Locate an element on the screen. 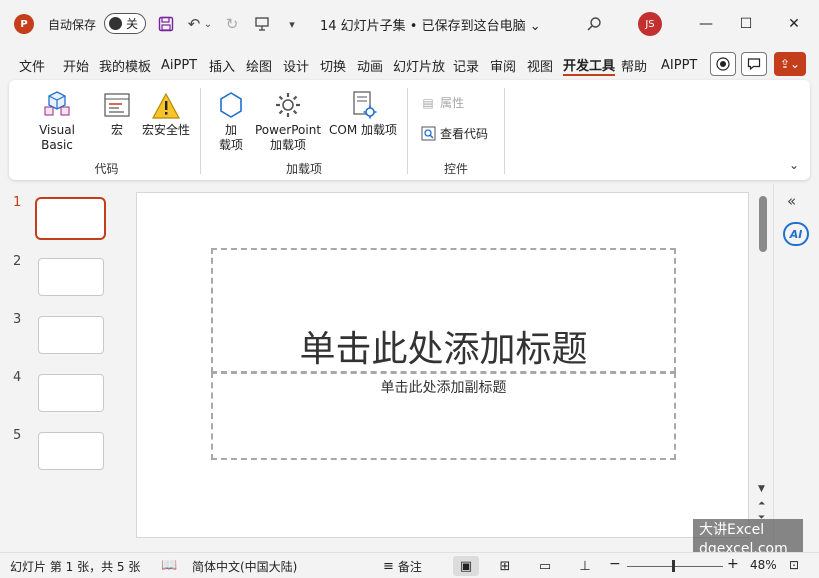 This screenshot has height=578, width=819. watermark-line-1: 大讲Excel is located at coordinates (732, 530).